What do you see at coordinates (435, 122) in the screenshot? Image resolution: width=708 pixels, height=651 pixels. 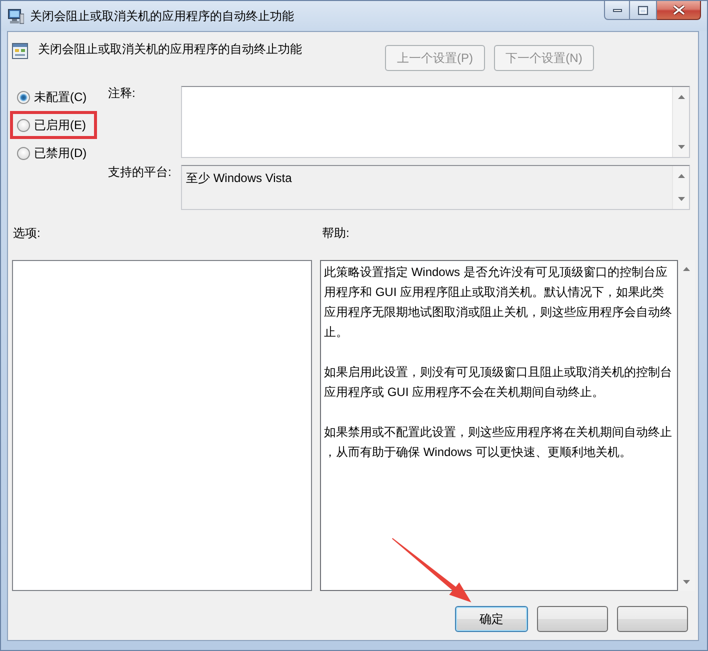 I see `comment-field` at bounding box center [435, 122].